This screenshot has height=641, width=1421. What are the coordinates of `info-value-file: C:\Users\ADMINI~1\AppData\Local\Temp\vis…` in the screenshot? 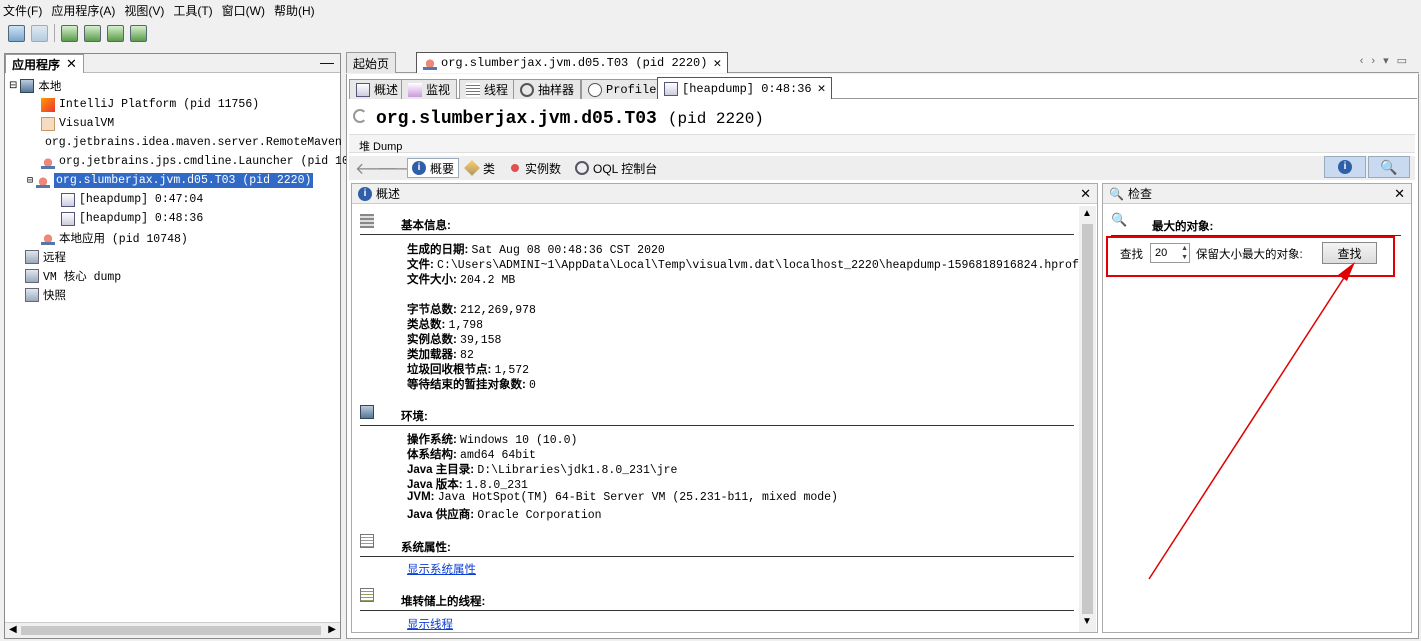 It's located at (758, 265).